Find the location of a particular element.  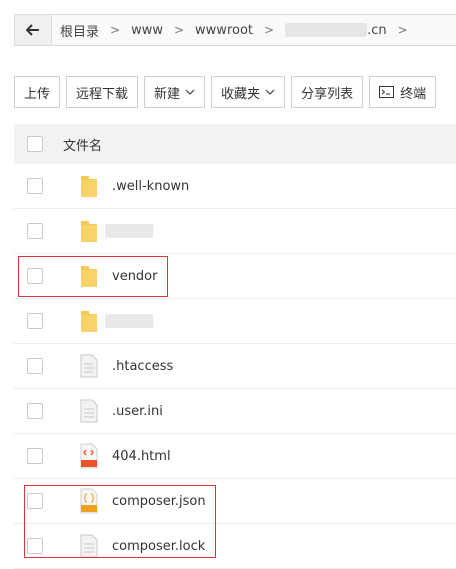

table-row: vendor is located at coordinates (235, 276).